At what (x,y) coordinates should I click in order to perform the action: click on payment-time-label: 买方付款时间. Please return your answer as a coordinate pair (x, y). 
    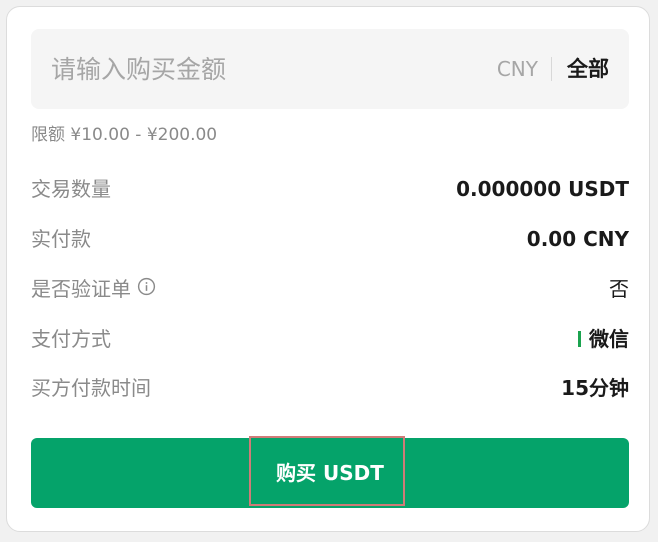
    Looking at the image, I should click on (91, 388).